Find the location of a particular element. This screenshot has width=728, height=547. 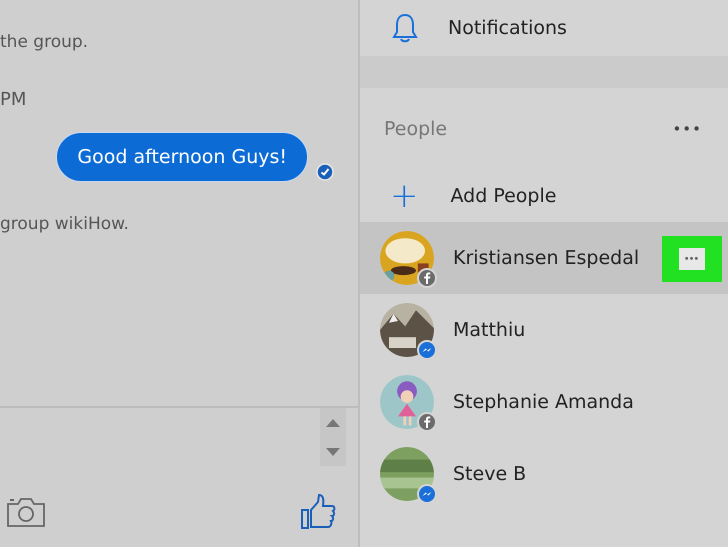

scroll-up-icon is located at coordinates (333, 422).